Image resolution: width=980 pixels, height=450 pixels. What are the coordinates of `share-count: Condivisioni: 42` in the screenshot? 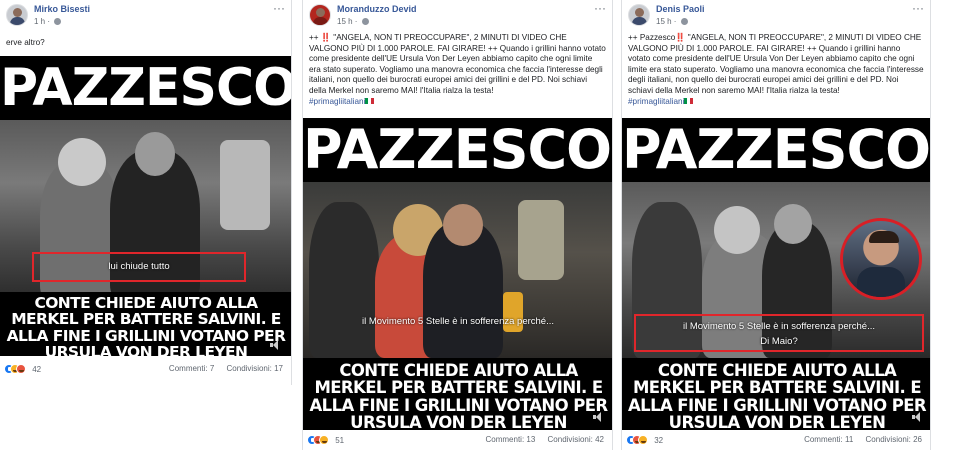 It's located at (576, 439).